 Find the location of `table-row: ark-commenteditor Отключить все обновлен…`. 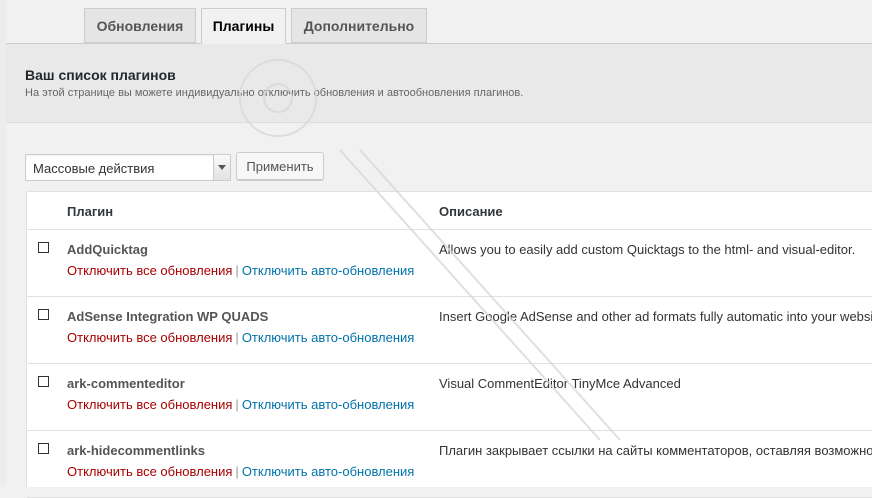

table-row: ark-commenteditor Отключить все обновлен… is located at coordinates (449, 397).